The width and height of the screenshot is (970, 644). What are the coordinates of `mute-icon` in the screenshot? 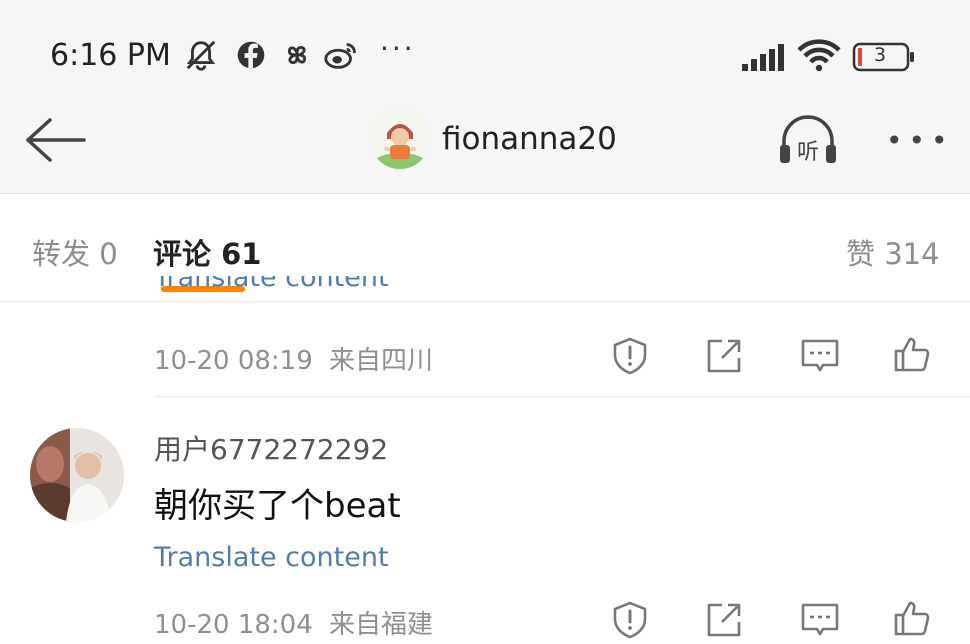 It's located at (201, 55).